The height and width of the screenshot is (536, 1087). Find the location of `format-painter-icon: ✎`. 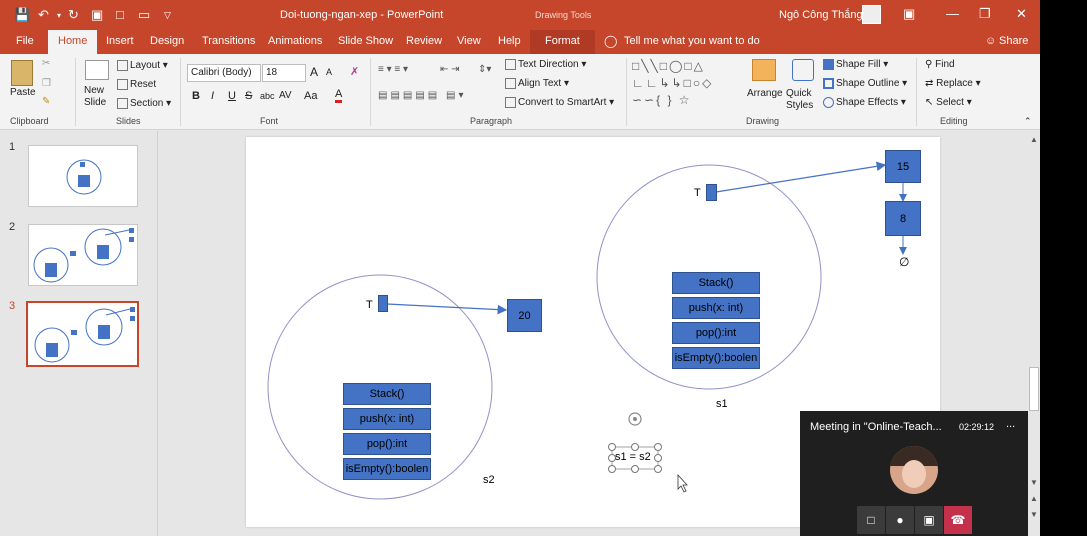

format-painter-icon: ✎ is located at coordinates (46, 101).